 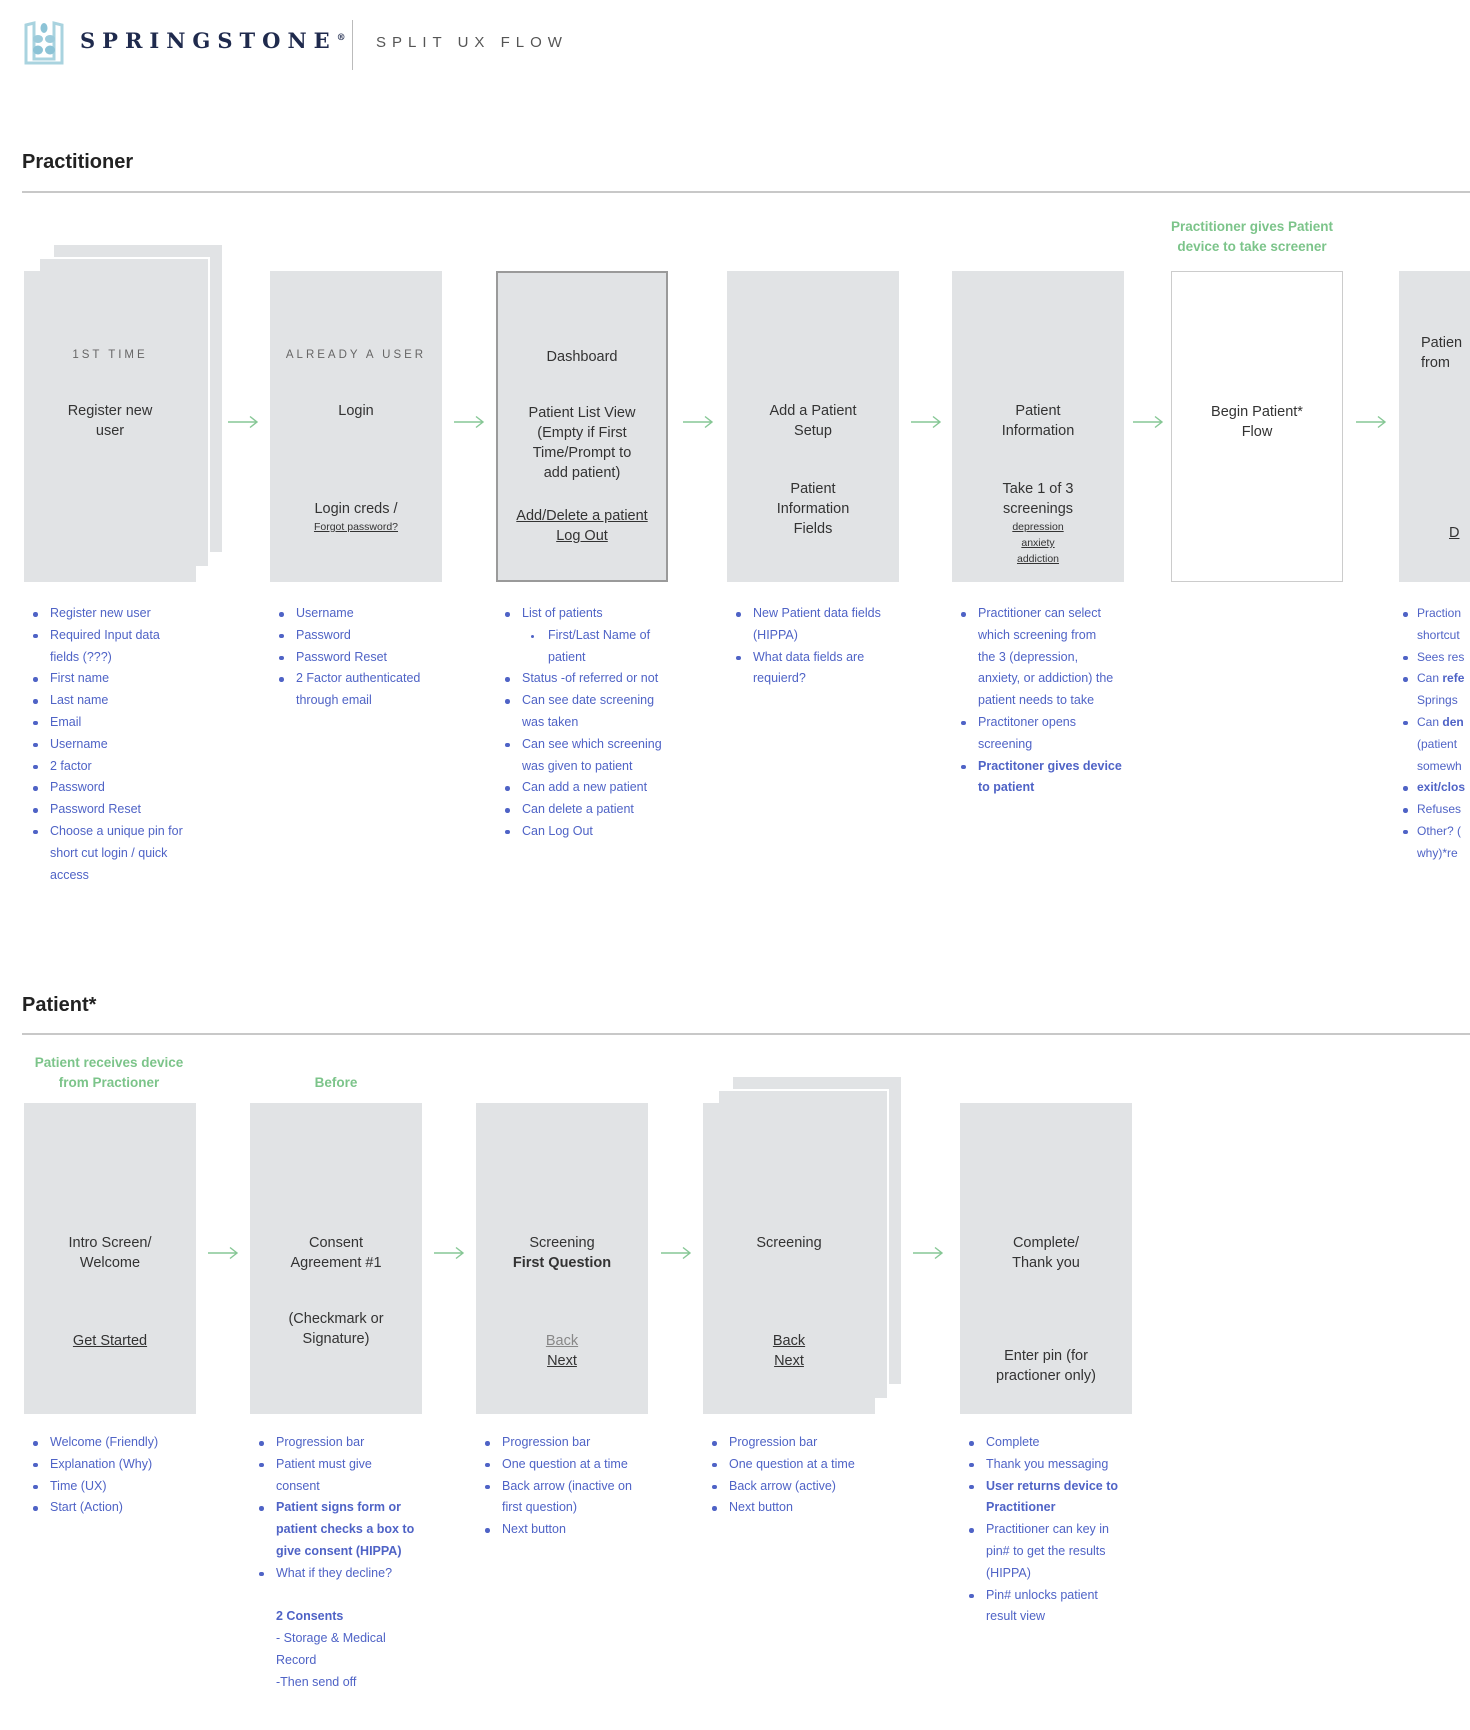 I want to click on screen-text-line: add patient), so click(x=582, y=473).